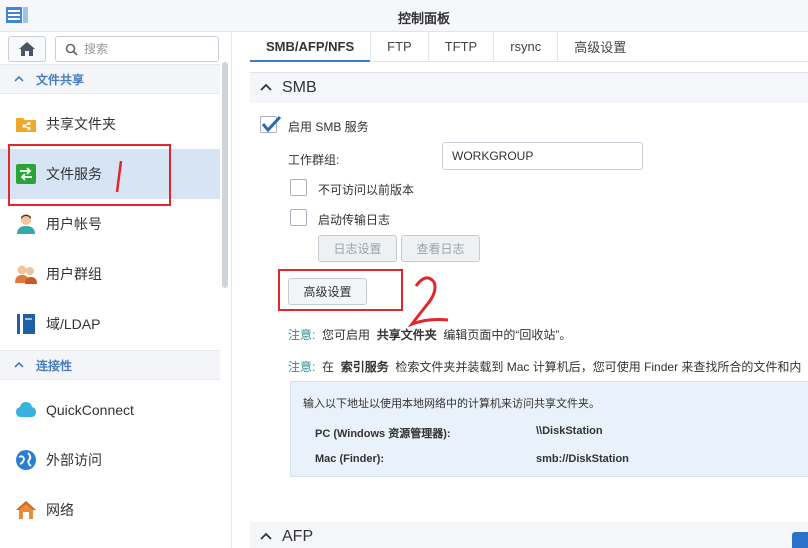  I want to click on domain-ldap-icon, so click(26, 324).